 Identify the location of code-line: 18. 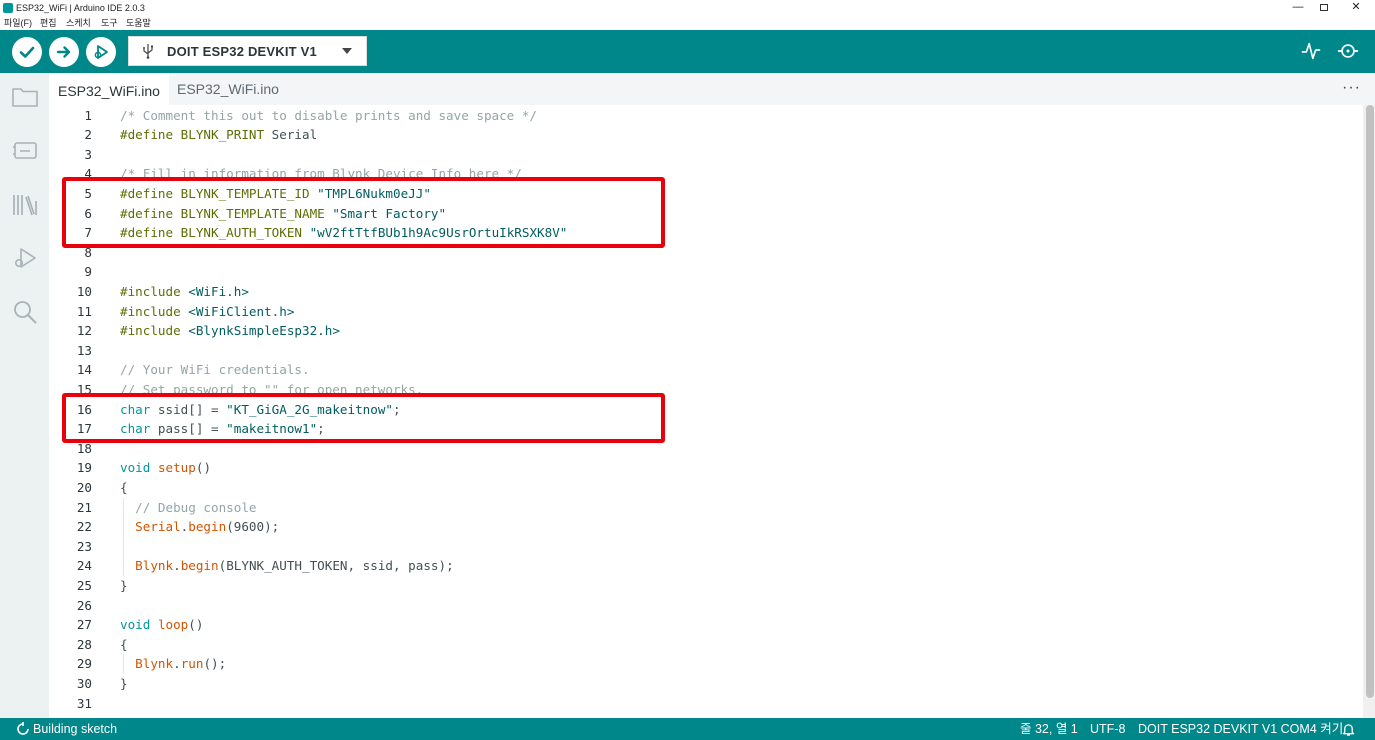
(706, 449).